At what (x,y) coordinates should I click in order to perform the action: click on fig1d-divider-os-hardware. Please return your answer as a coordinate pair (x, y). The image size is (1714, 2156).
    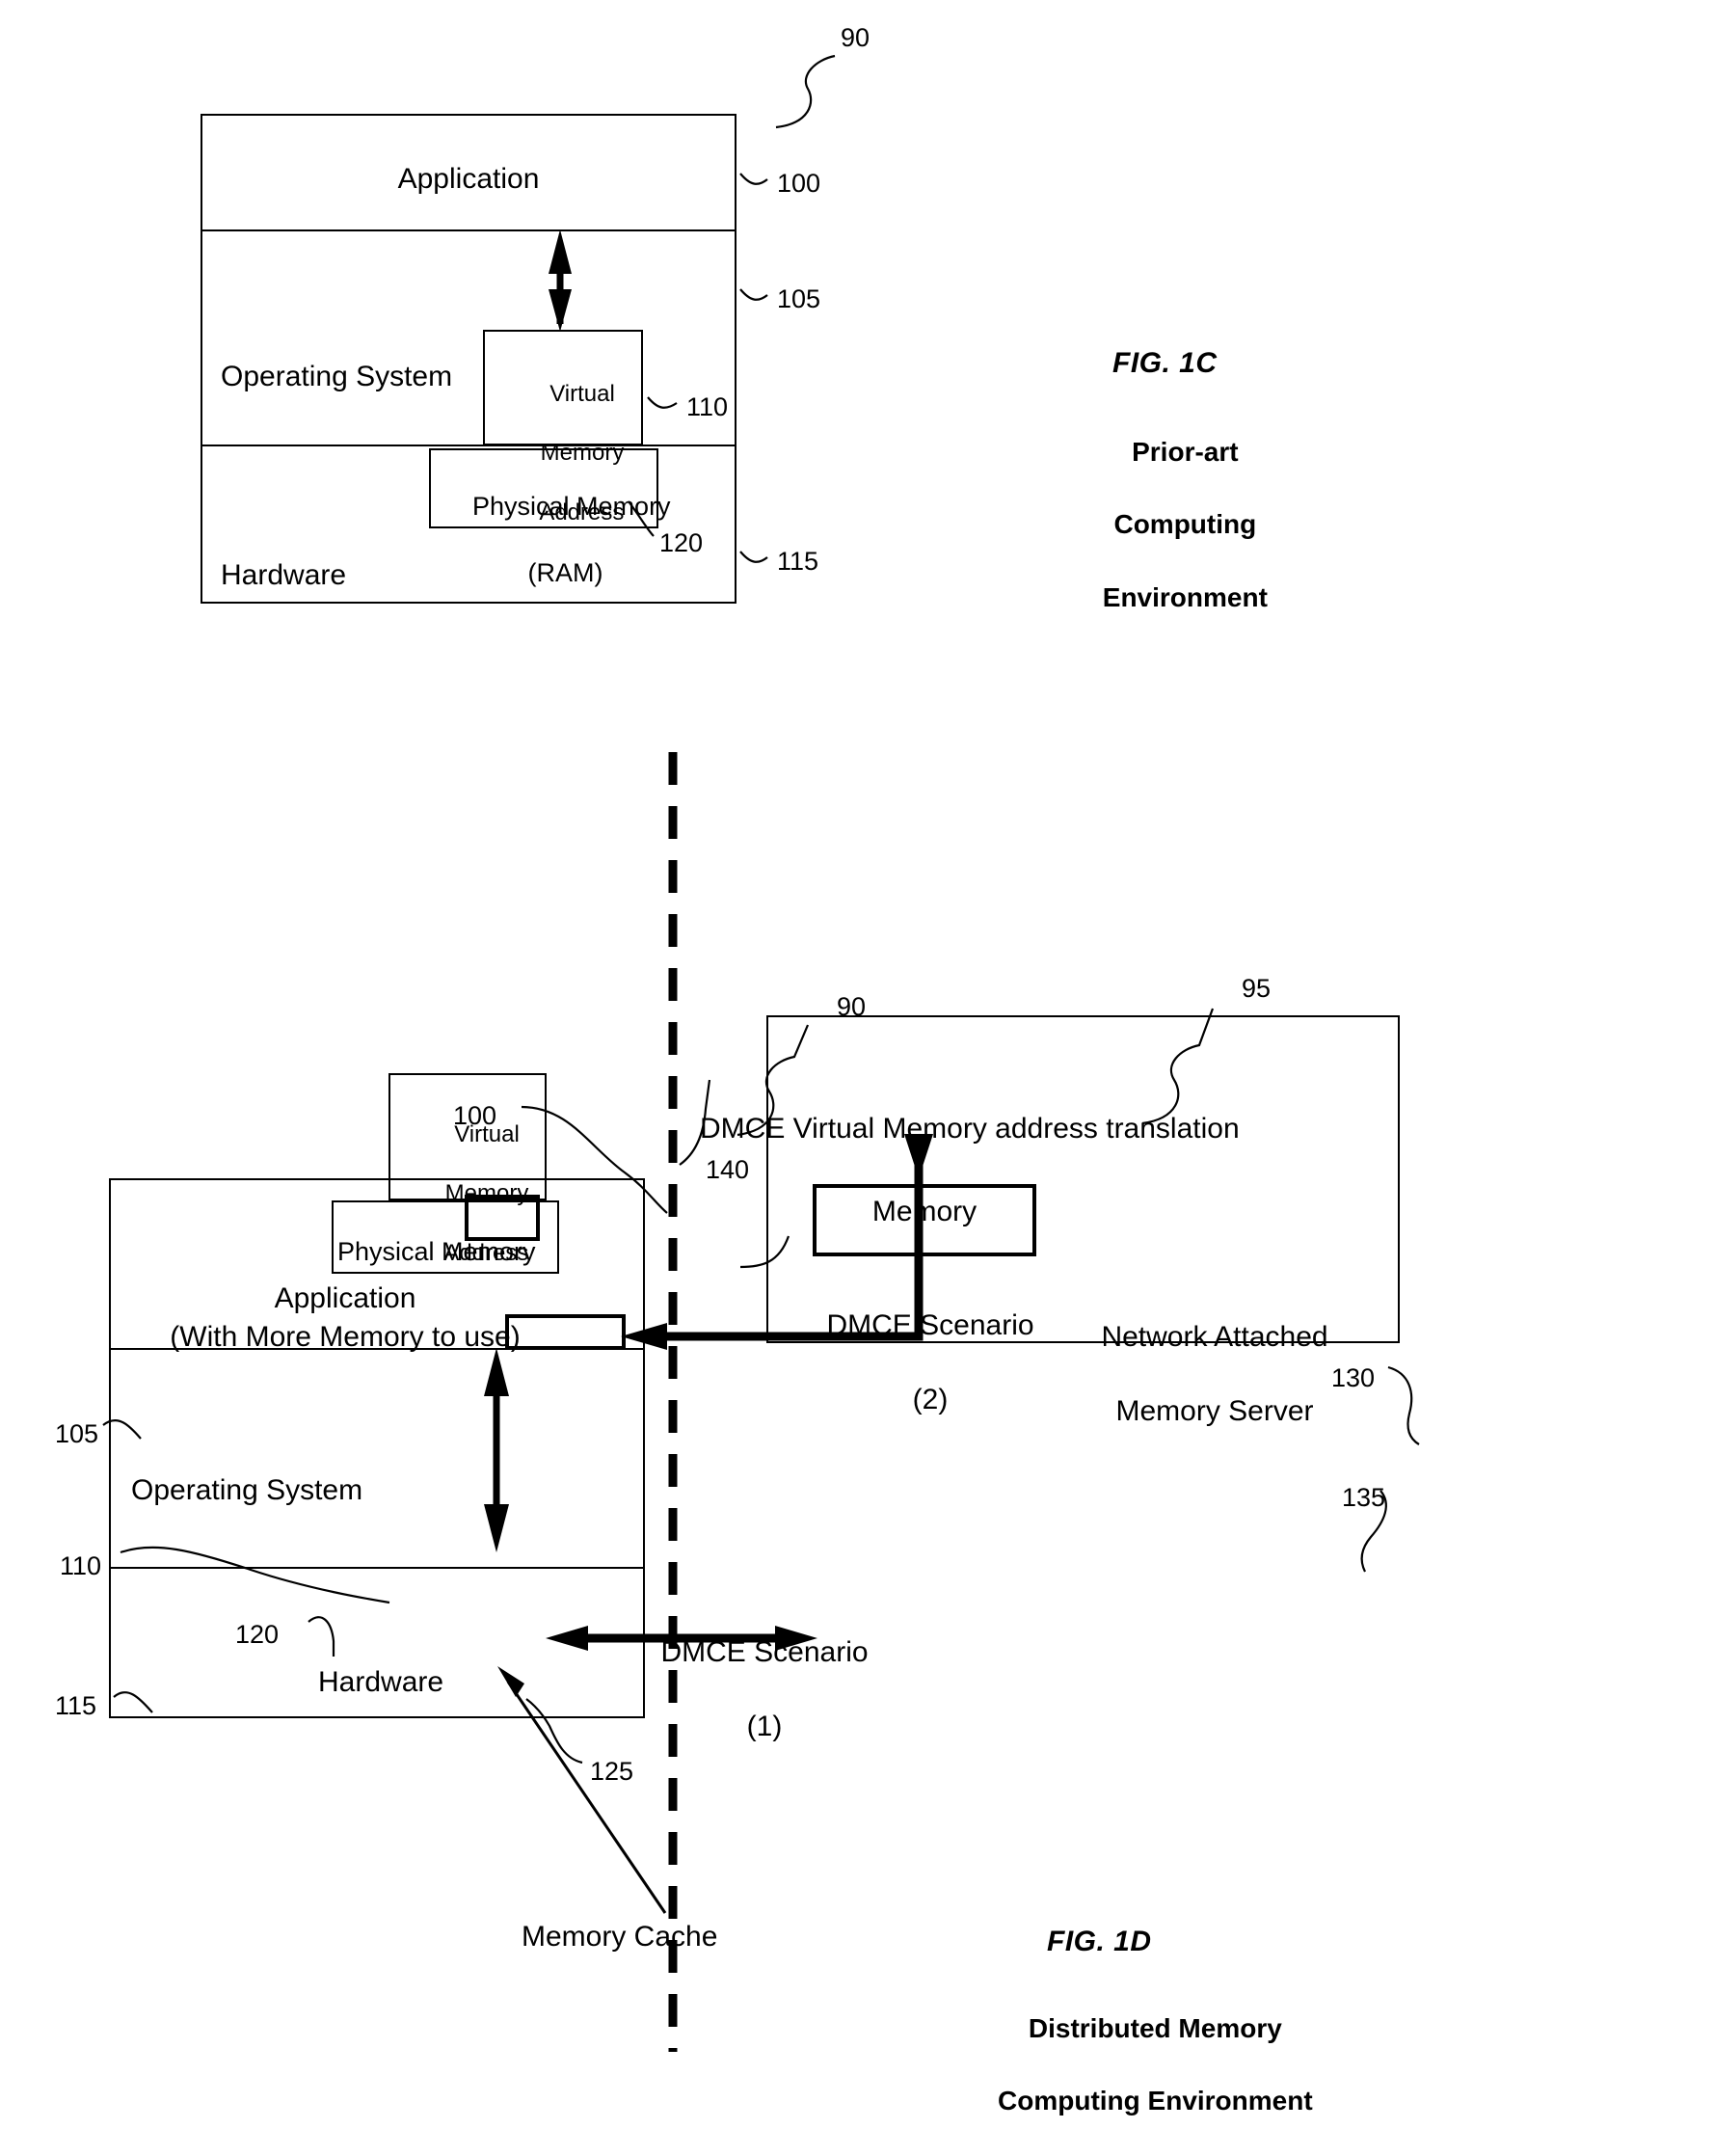
    Looking at the image, I should click on (377, 1568).